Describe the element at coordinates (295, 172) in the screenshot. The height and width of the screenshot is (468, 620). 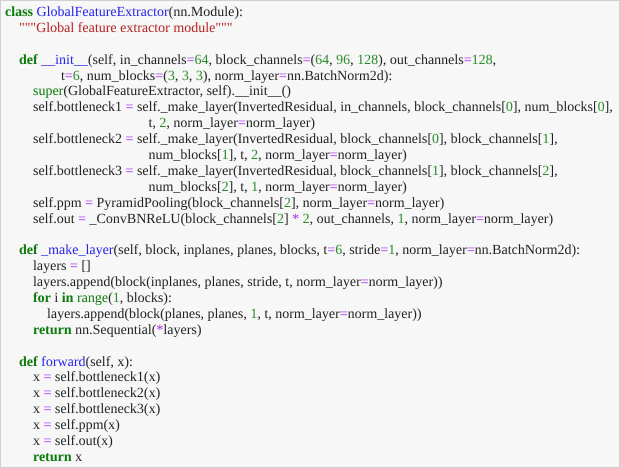
I see `code-line: self.bottleneck3 = self._make_layer(InvertedResidual, block_channels[1], block_channels[2],` at that location.